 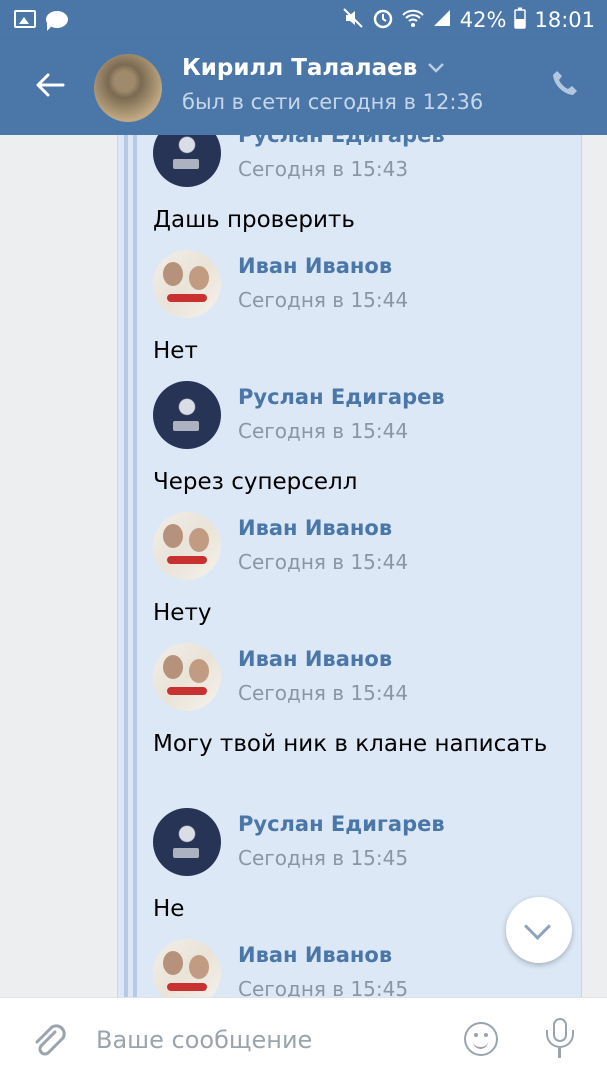 I want to click on back-arrow-icon, so click(x=50, y=85).